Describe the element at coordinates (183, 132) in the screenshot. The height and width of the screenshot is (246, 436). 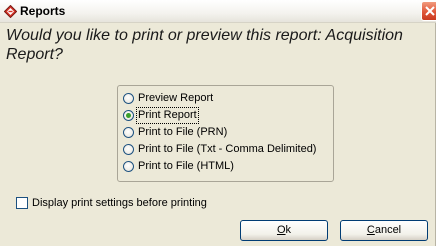
I see `option-label: Print to File (PRN)` at that location.